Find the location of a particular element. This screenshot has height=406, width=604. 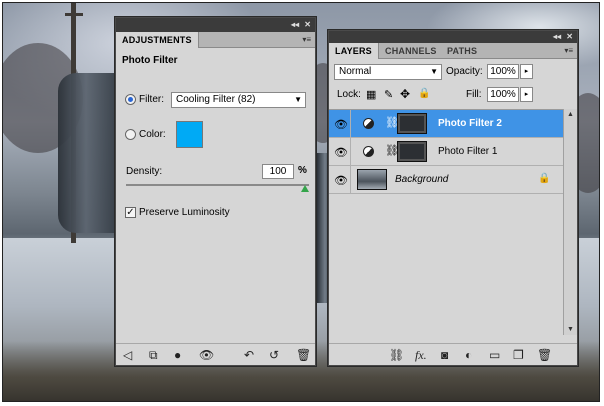

layer-thumbnail is located at coordinates (372, 179).